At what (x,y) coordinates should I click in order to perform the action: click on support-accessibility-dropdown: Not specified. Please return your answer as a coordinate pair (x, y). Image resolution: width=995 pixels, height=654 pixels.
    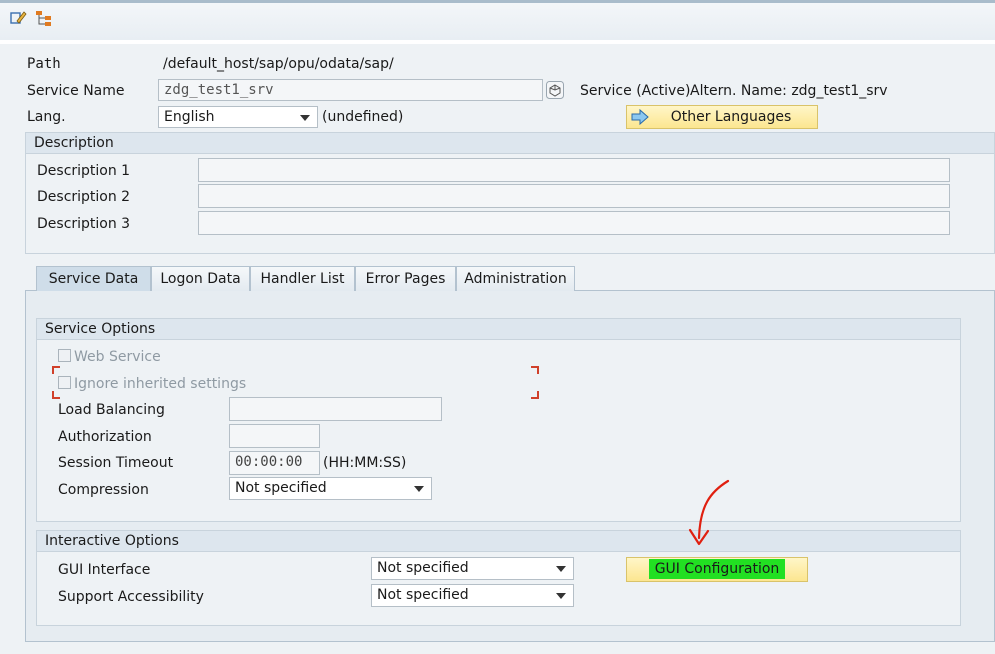
    Looking at the image, I should click on (472, 595).